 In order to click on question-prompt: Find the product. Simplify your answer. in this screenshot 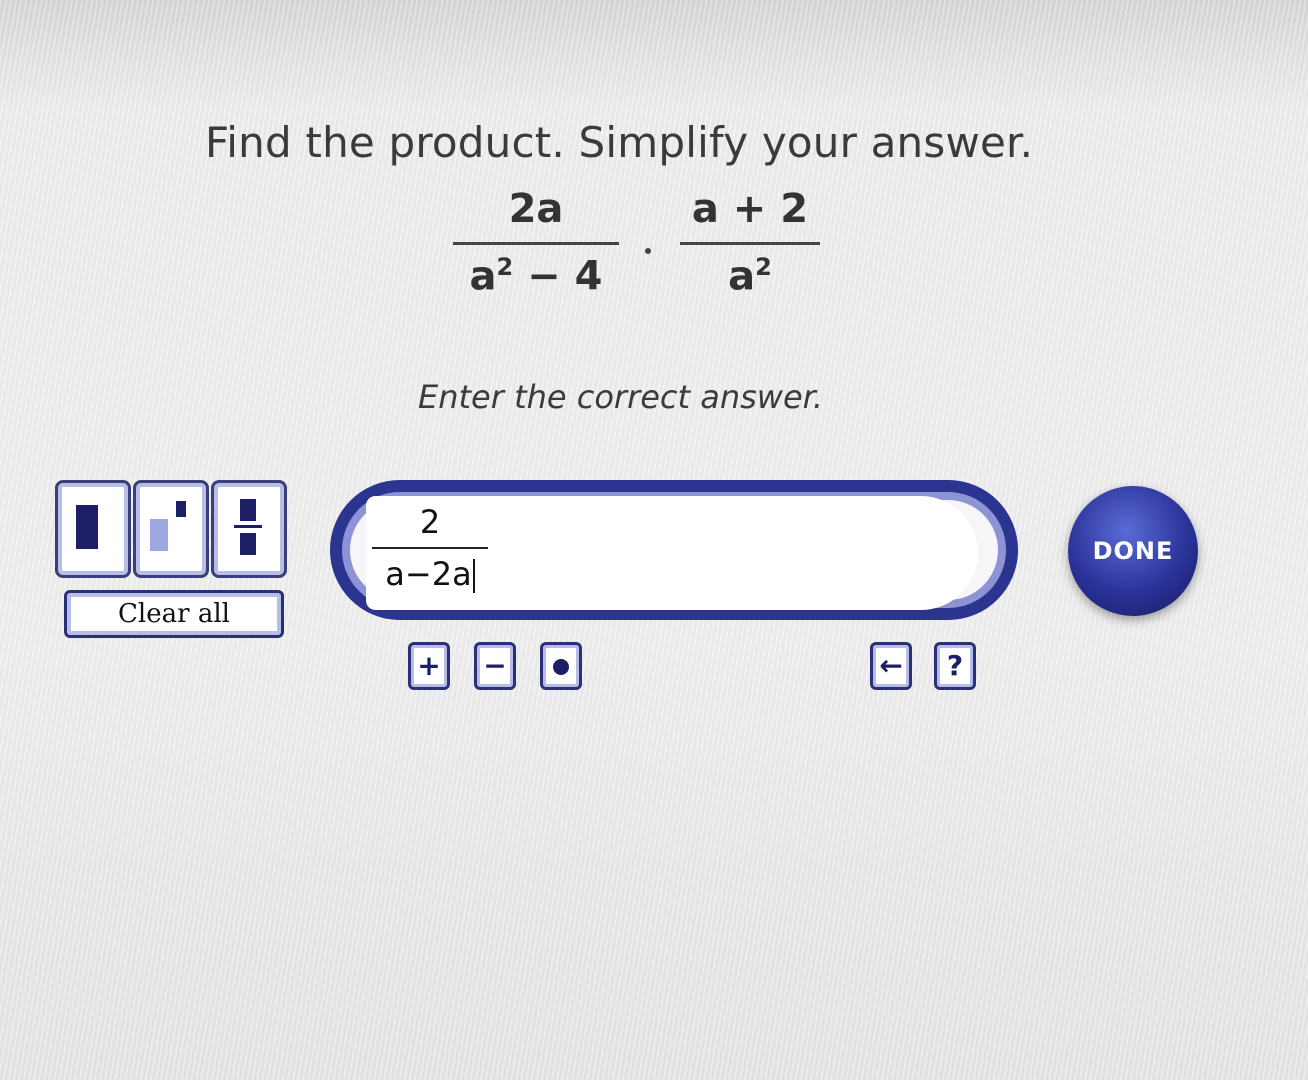, I will do `click(619, 142)`.